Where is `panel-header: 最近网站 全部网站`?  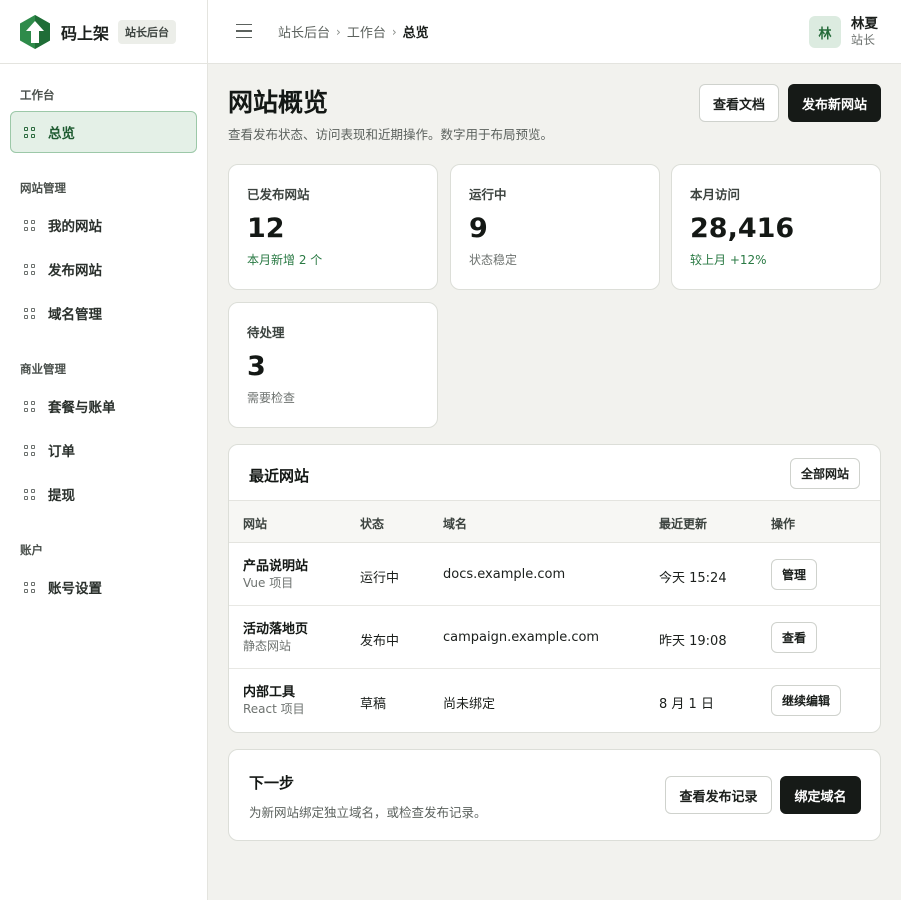
panel-header: 最近网站 全部网站 is located at coordinates (554, 473).